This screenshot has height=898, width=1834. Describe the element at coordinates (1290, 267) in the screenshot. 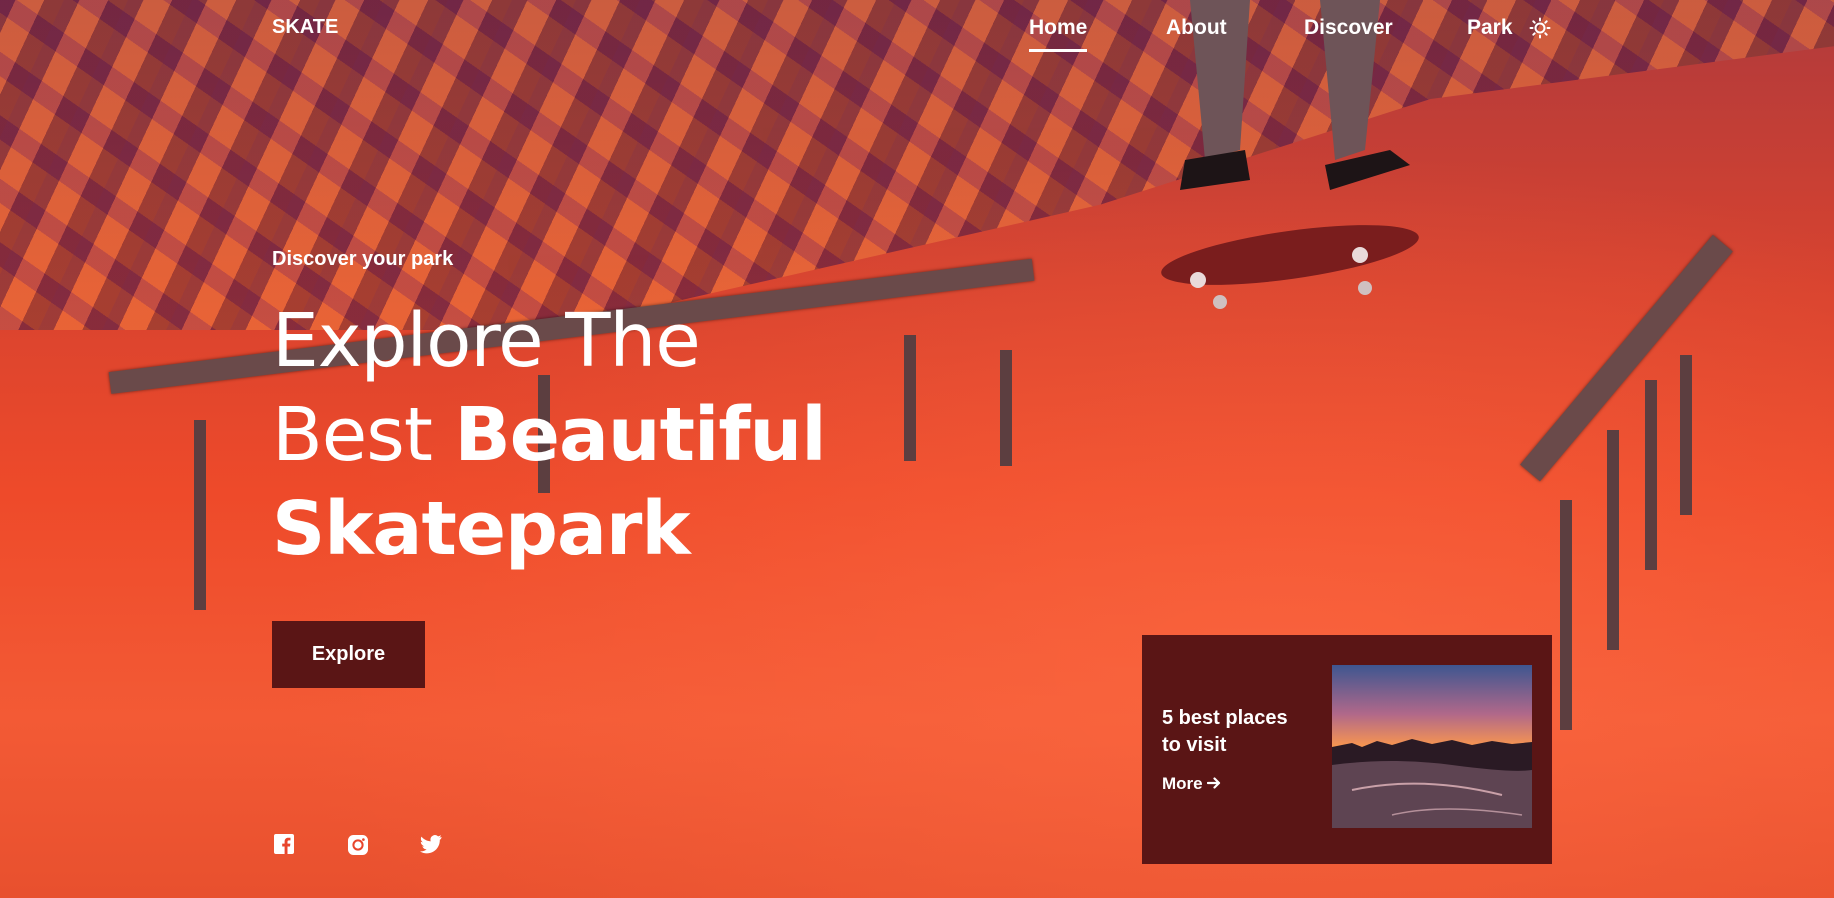

I see `skateboard-image` at that location.